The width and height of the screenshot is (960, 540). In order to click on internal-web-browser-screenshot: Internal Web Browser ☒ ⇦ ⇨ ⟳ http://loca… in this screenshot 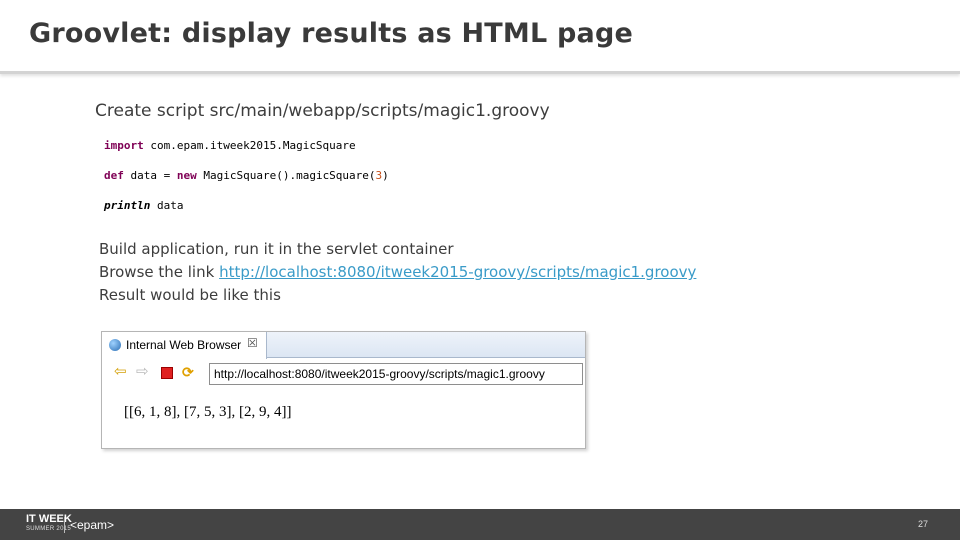, I will do `click(343, 390)`.